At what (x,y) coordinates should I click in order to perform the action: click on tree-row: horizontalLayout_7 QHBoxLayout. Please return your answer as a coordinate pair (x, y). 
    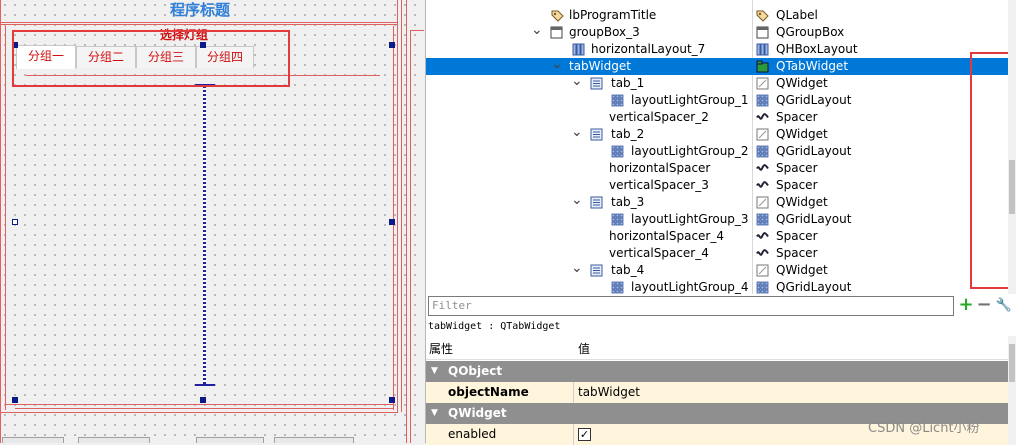
    Looking at the image, I should click on (717, 49).